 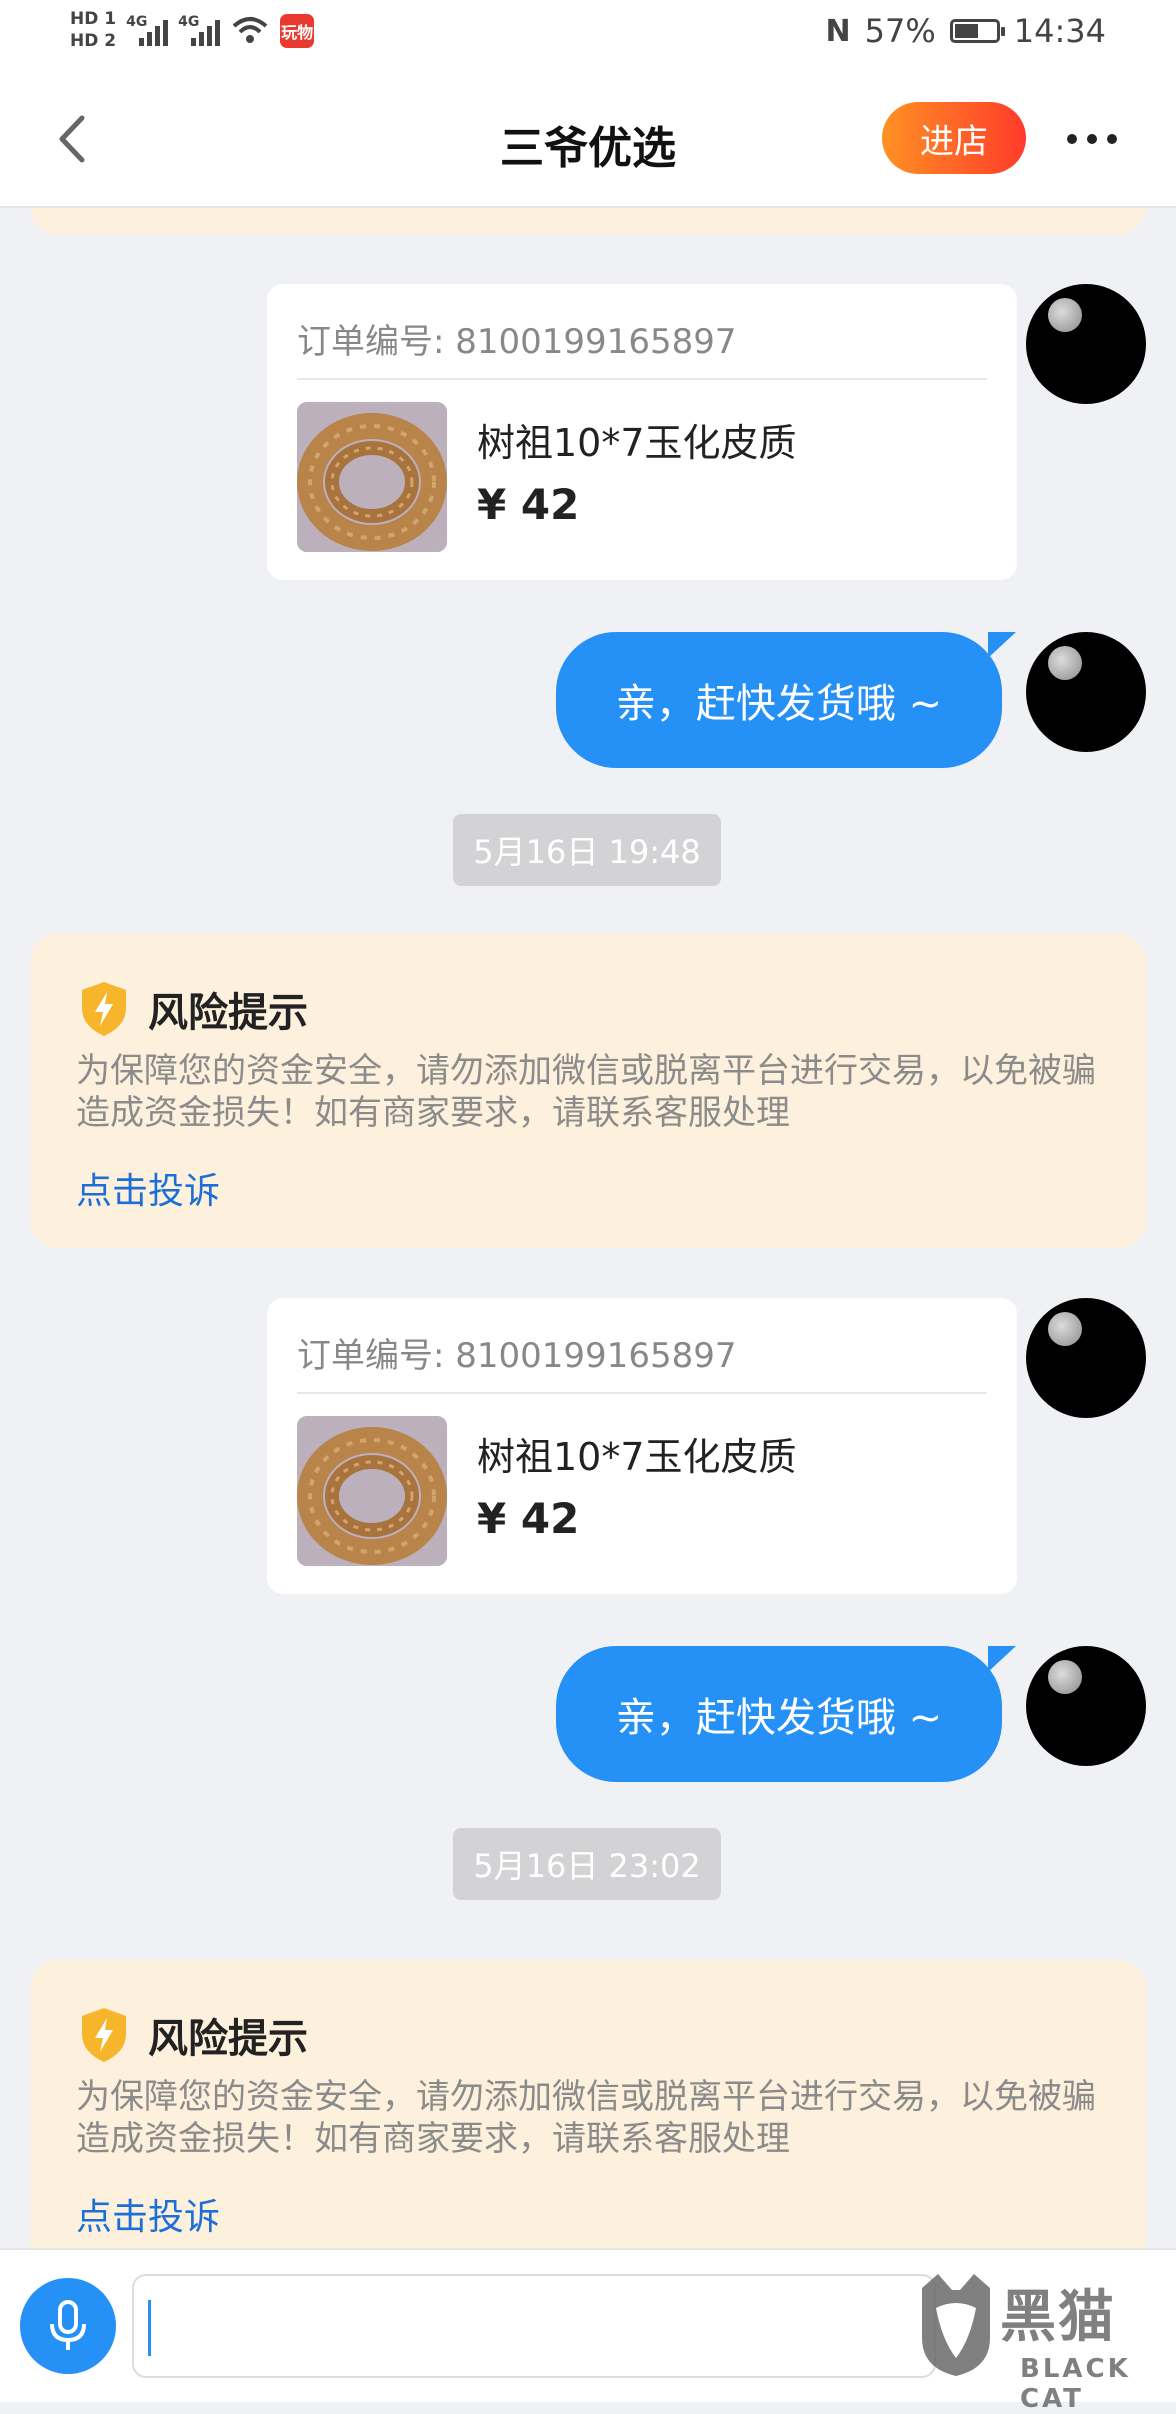 I want to click on watermark-chinese: 黑猫, so click(x=1058, y=2317).